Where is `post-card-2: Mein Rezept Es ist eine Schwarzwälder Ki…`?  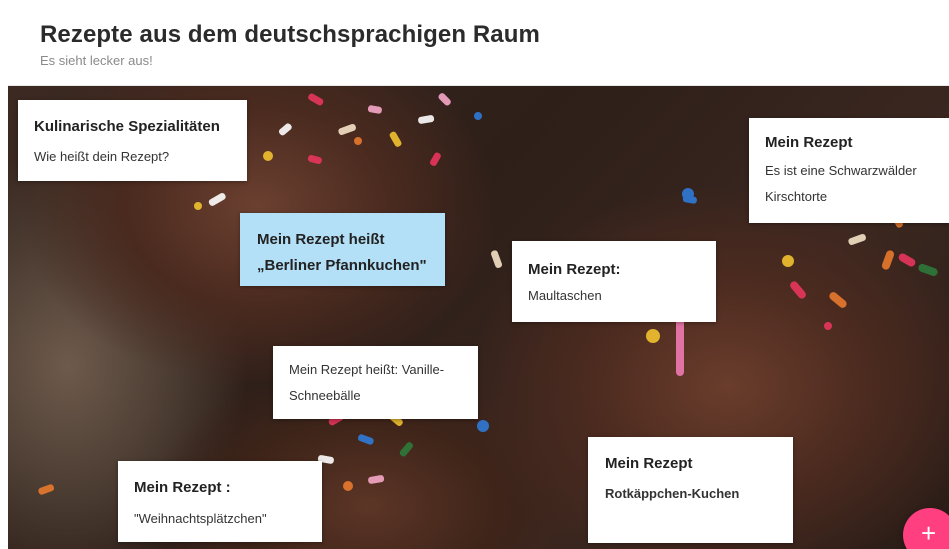
post-card-2: Mein Rezept Es ist eine Schwarzwälder Ki… is located at coordinates (849, 170).